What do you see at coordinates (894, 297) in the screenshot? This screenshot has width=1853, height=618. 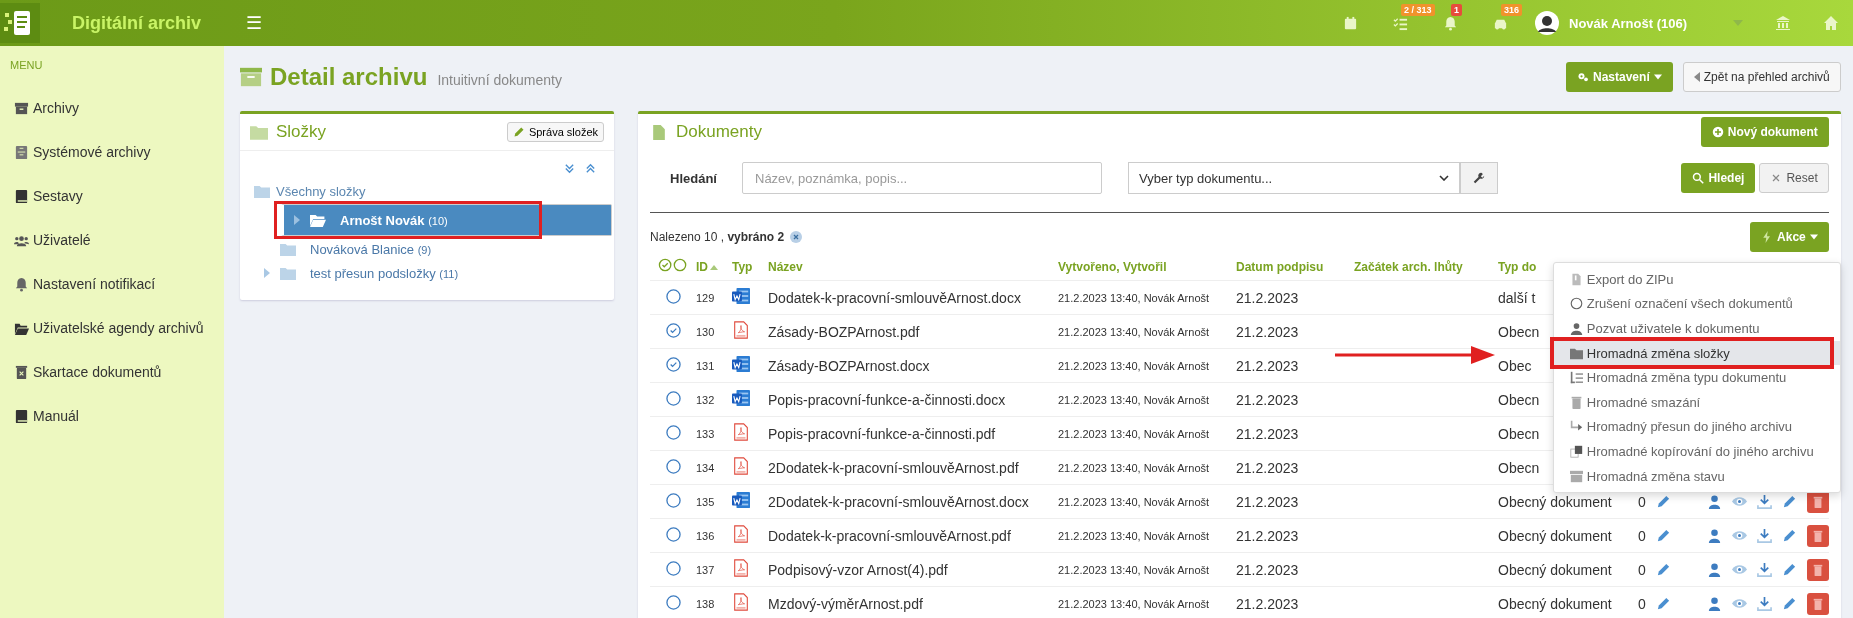 I see `file-name-cell: Dodatek-k-pracovní-smlouvěArnost.docx` at bounding box center [894, 297].